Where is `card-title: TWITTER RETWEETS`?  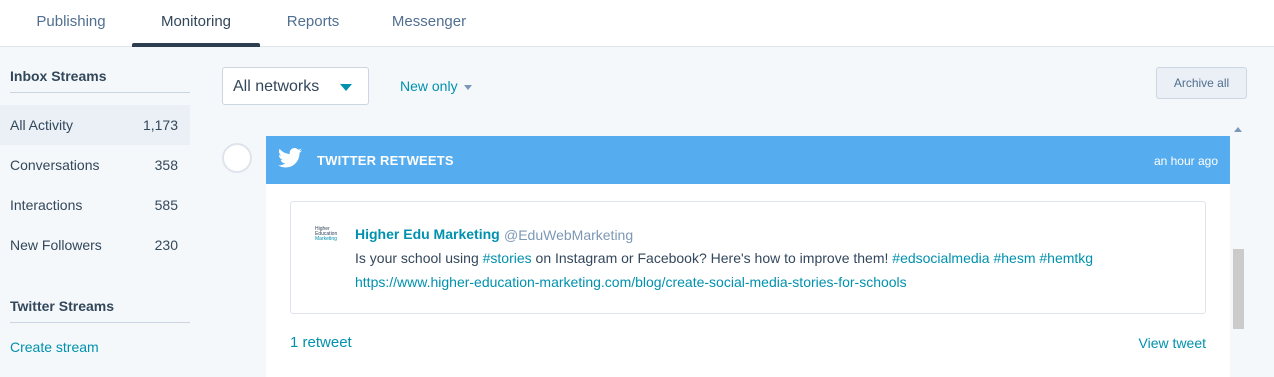
card-title: TWITTER RETWEETS is located at coordinates (385, 160).